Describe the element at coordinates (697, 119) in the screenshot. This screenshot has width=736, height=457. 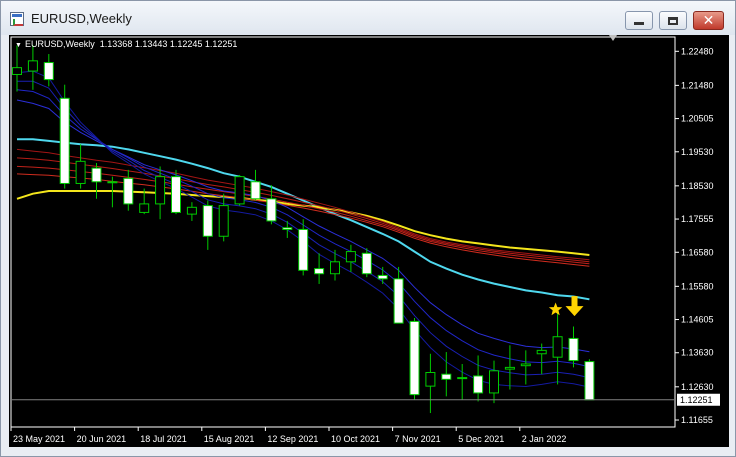
I see `y-tick-label: 1.20505` at that location.